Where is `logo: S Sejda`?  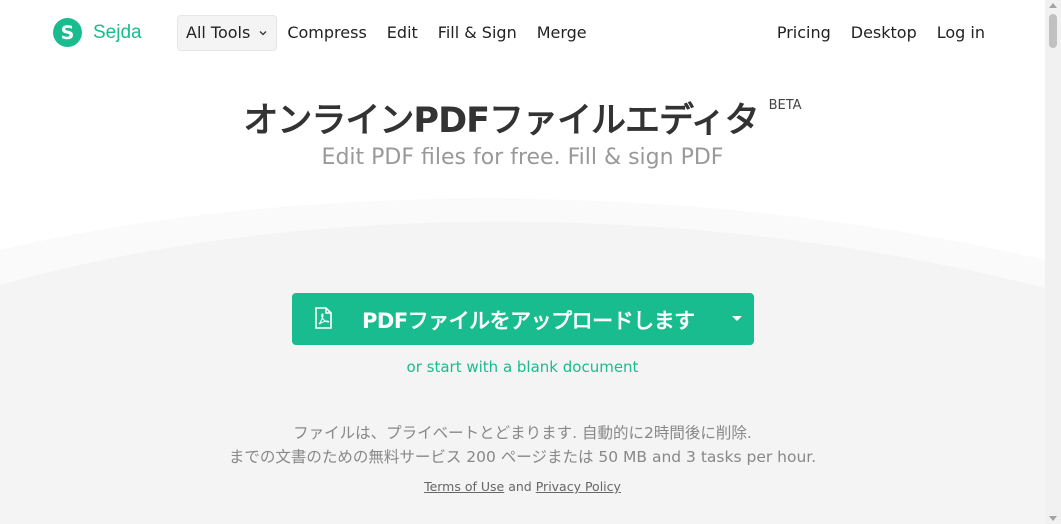
logo: S Sejda is located at coordinates (97, 32).